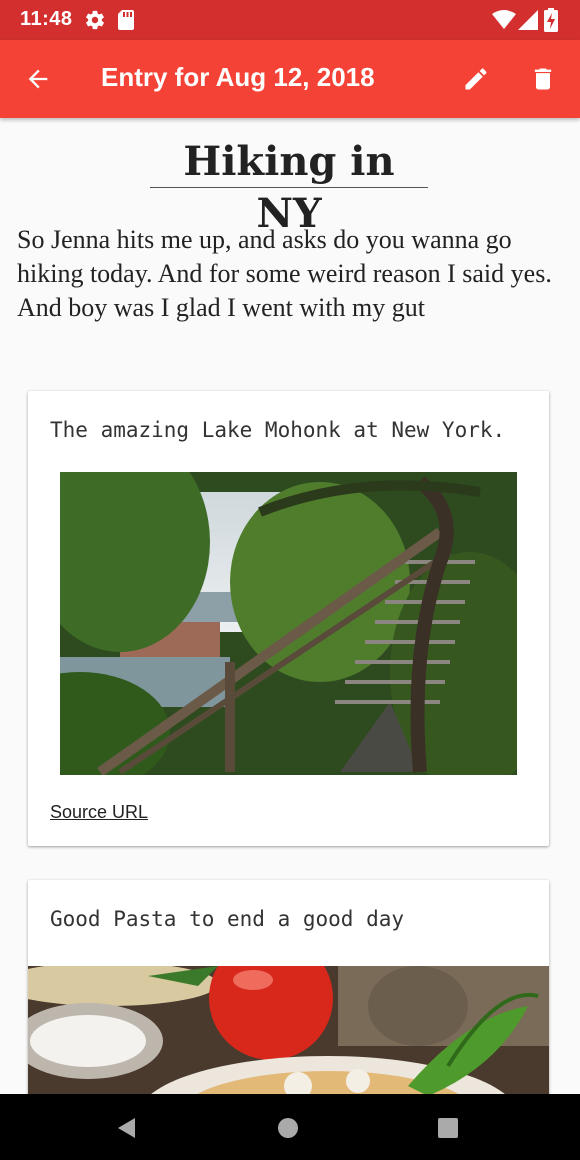 This screenshot has height=1160, width=580. I want to click on recents-square-icon, so click(448, 1128).